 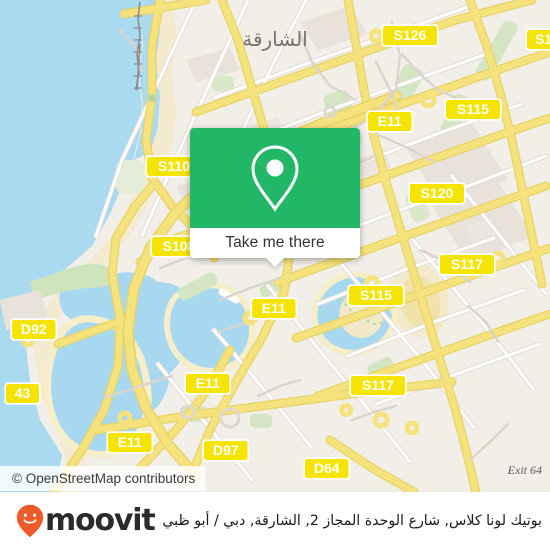 I want to click on moovit-wordmark: moovit, so click(x=100, y=520).